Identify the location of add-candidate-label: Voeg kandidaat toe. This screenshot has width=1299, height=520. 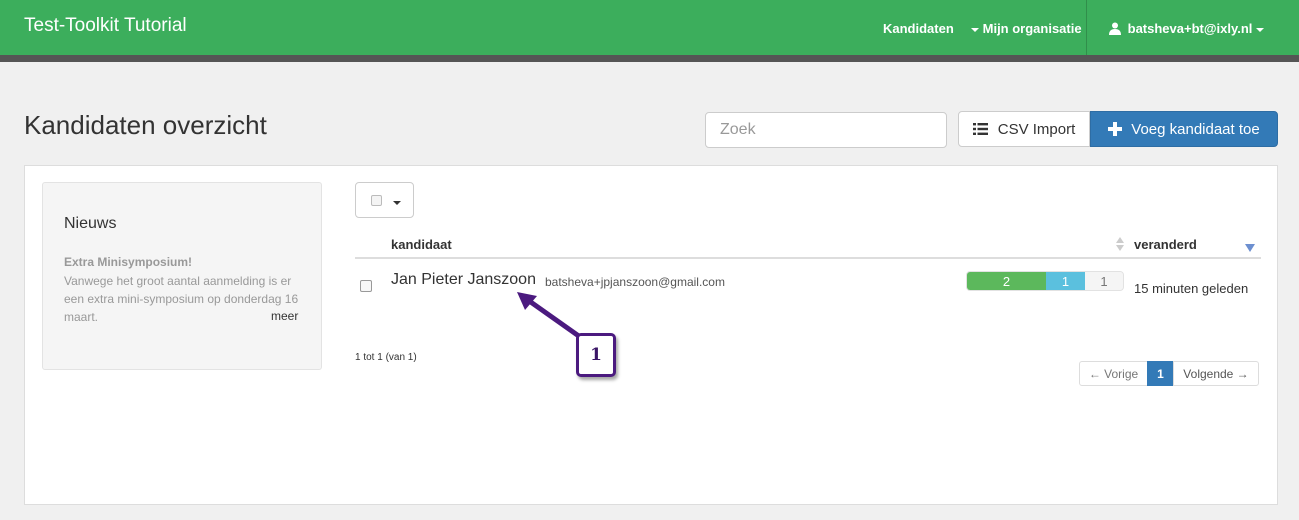
(1195, 129).